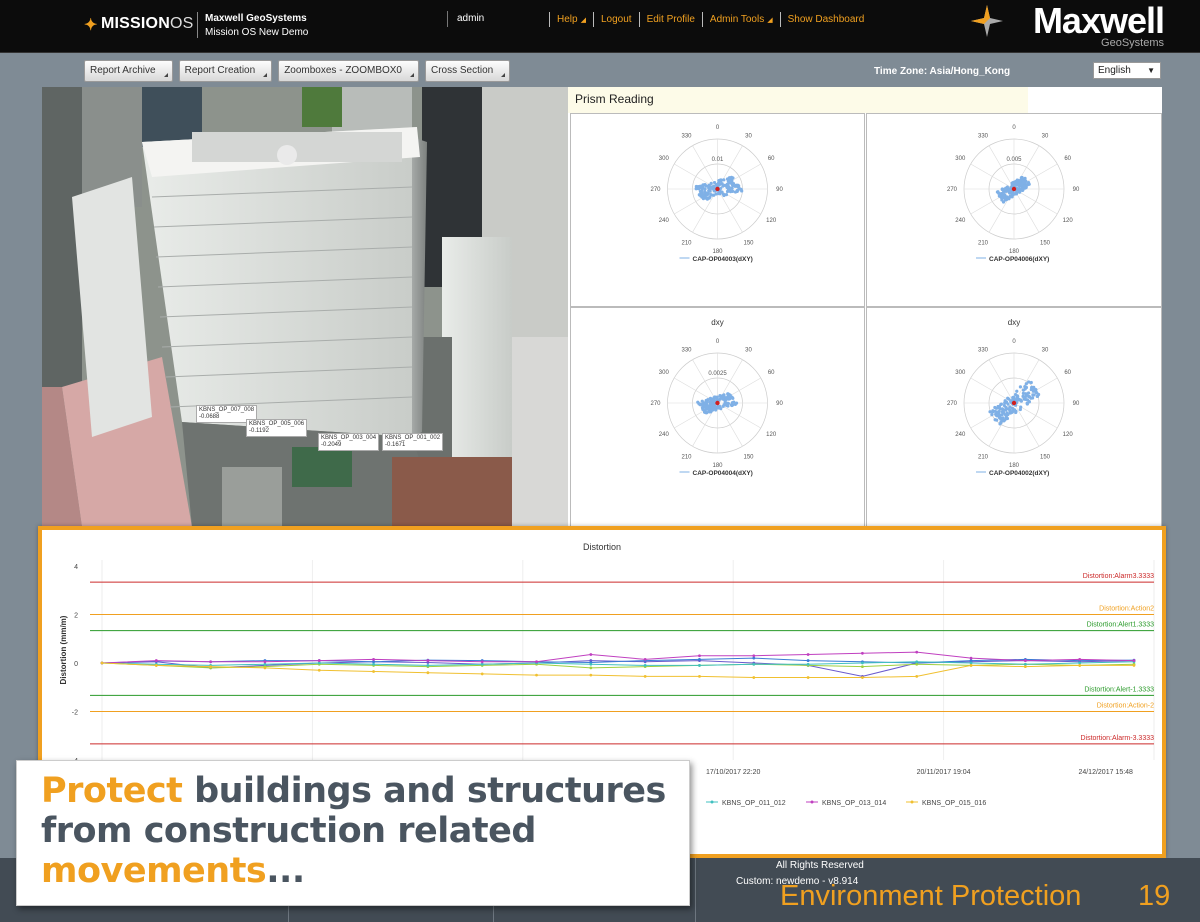  What do you see at coordinates (671, 19) in the screenshot?
I see `nav-edit-profile: Edit Profile` at bounding box center [671, 19].